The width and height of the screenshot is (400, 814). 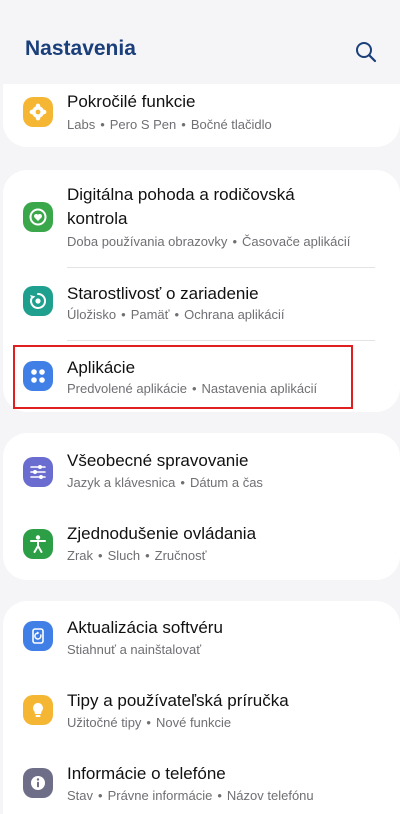 What do you see at coordinates (146, 773) in the screenshot?
I see `item-label: Informácie o telefóne` at bounding box center [146, 773].